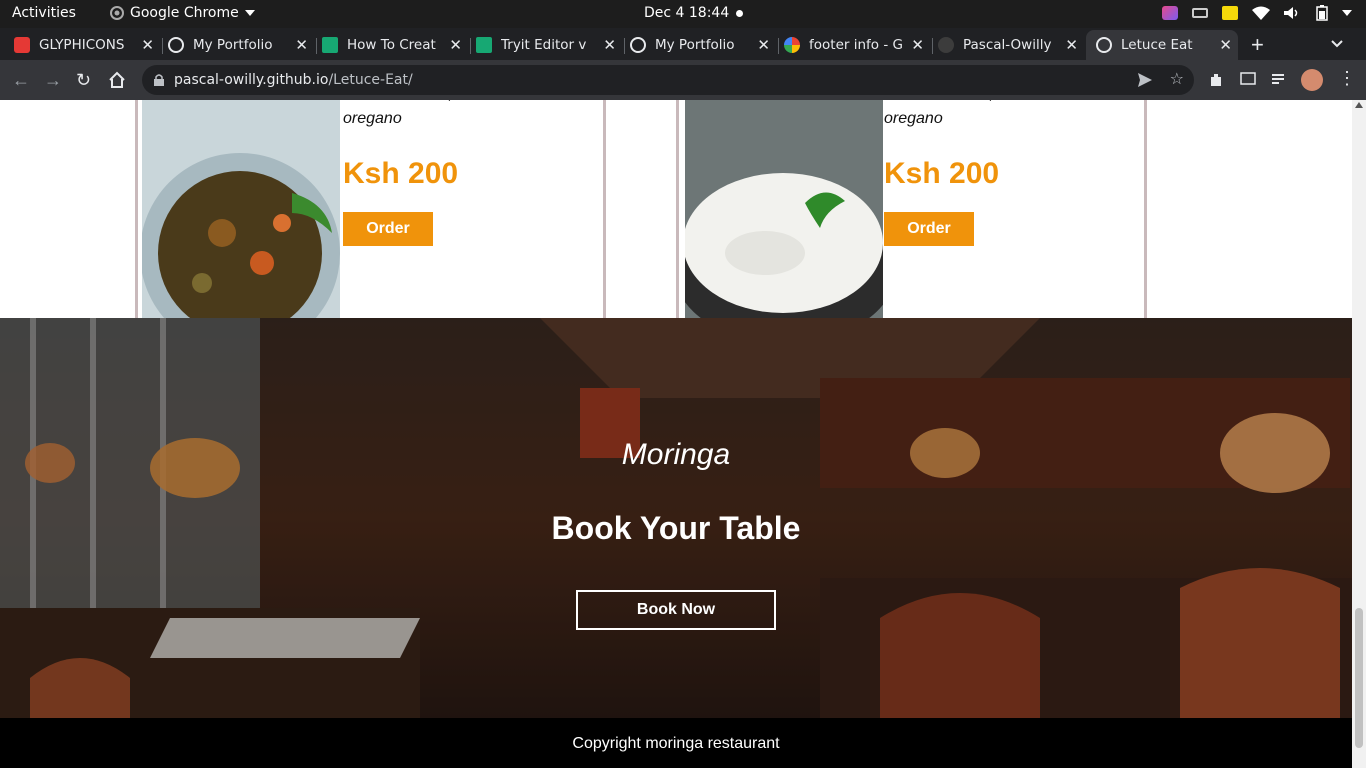 Image resolution: width=1366 pixels, height=768 pixels. What do you see at coordinates (1322, 13) in the screenshot?
I see `battery-icon` at bounding box center [1322, 13].